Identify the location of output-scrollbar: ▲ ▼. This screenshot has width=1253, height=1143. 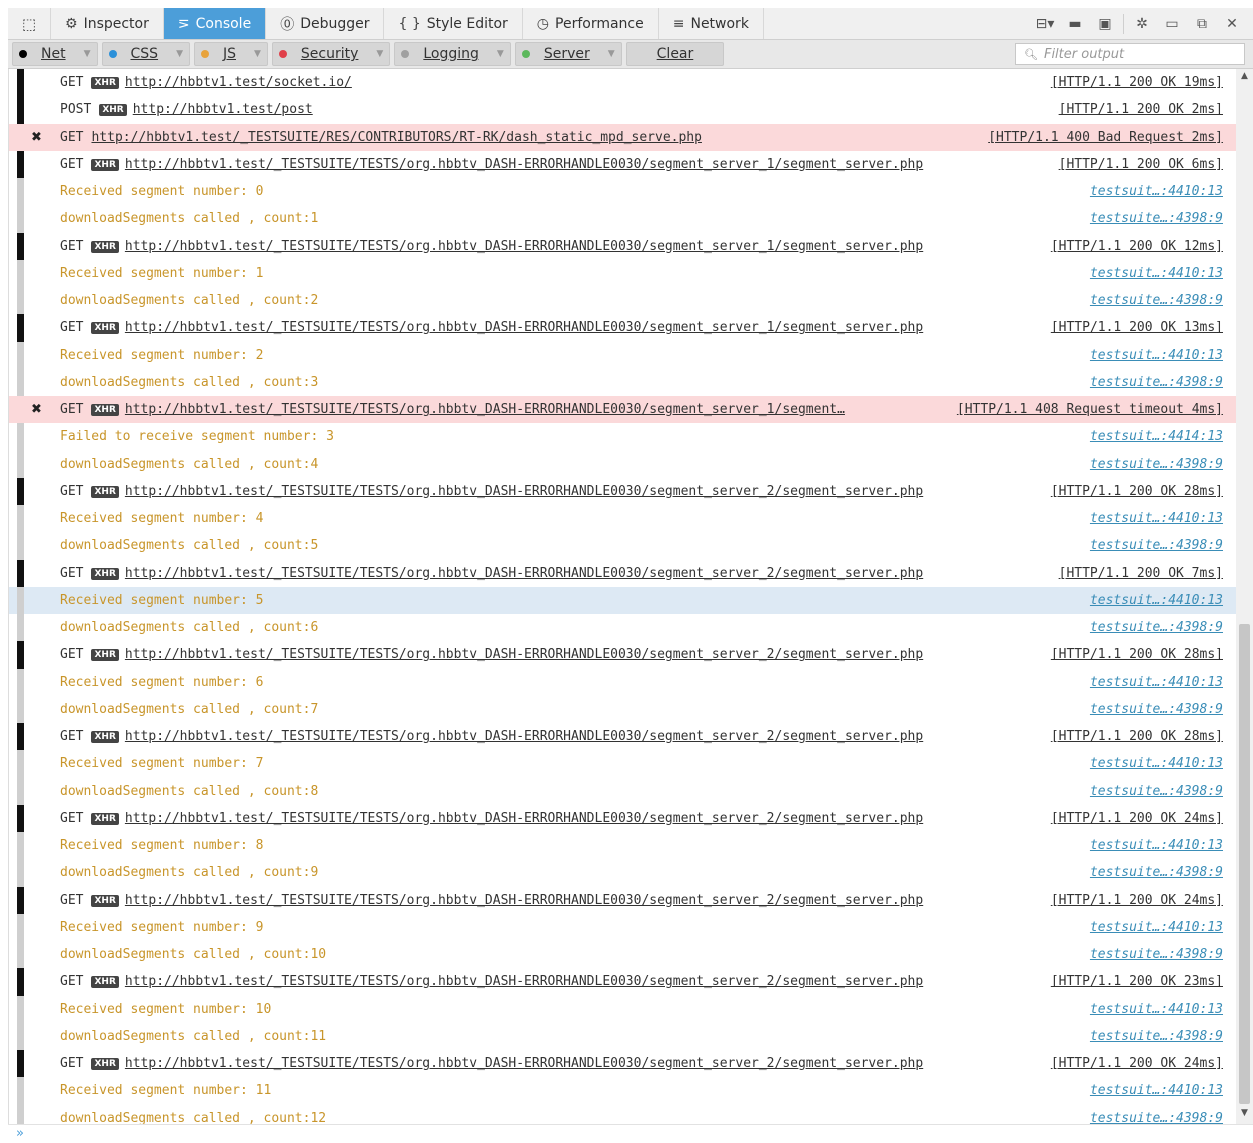
(1244, 596).